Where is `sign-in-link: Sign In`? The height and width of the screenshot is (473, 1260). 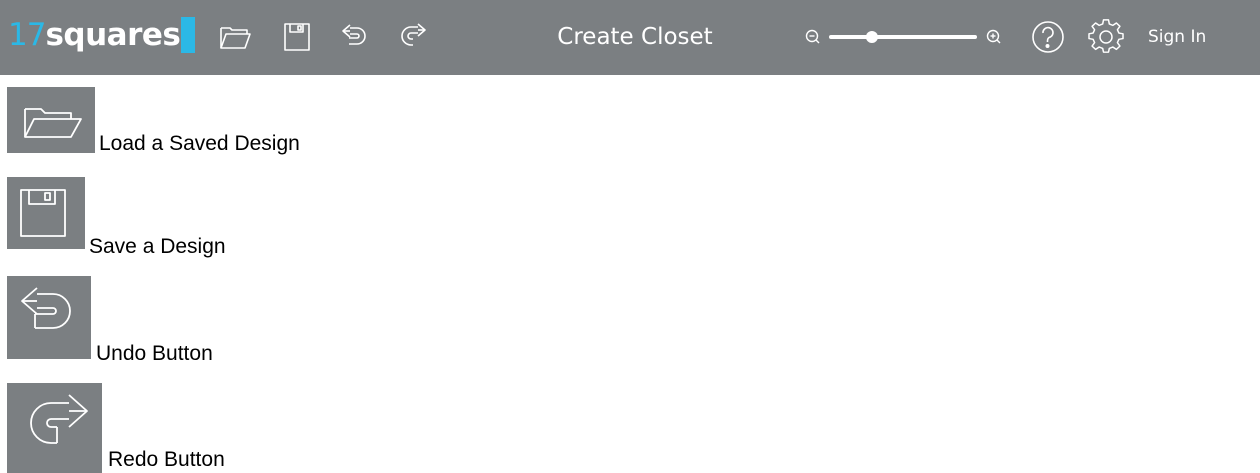 sign-in-link: Sign In is located at coordinates (1177, 37).